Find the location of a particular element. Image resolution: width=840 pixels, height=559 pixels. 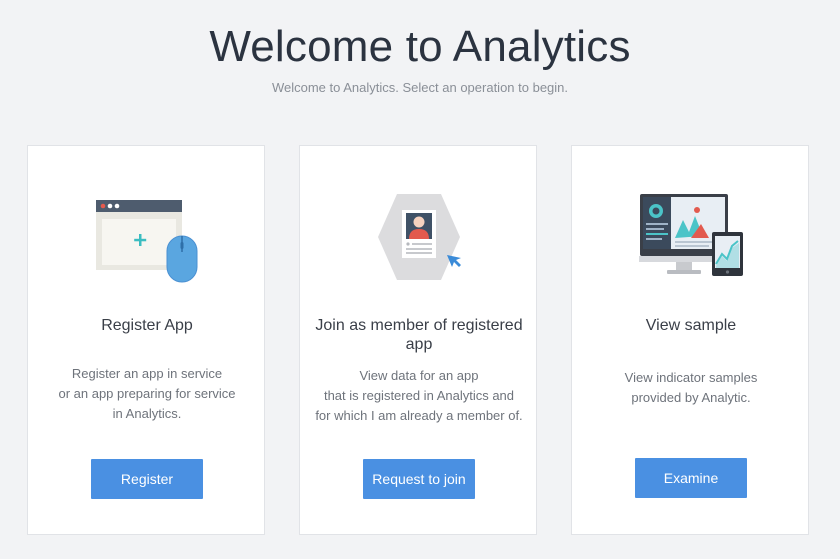

examine-button: Examine is located at coordinates (691, 478).